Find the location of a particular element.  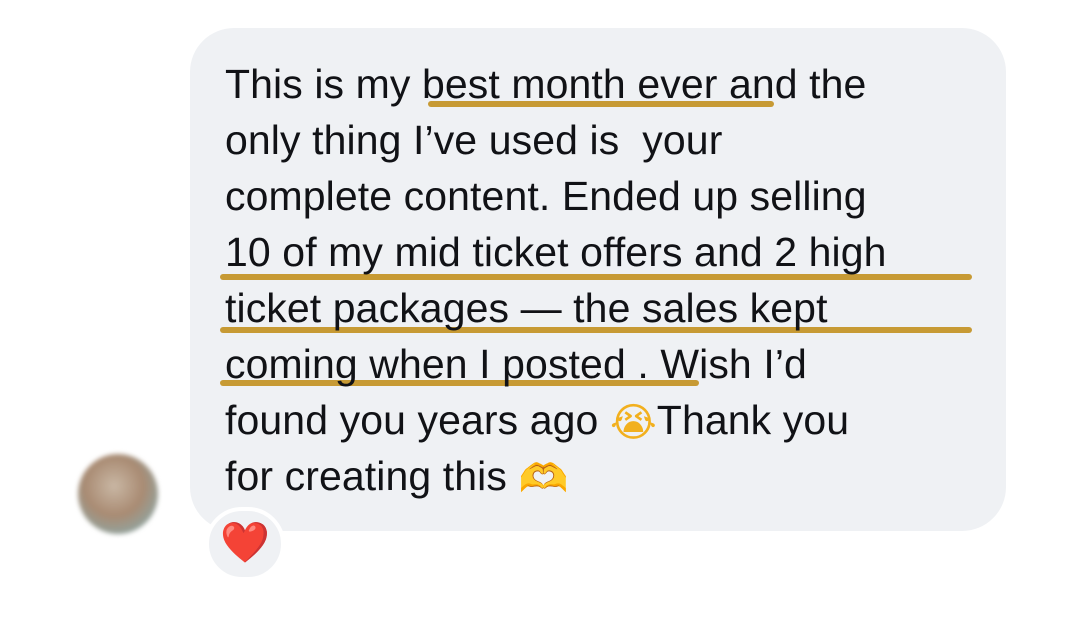

reaction-badge: ❤️ is located at coordinates (245, 544).